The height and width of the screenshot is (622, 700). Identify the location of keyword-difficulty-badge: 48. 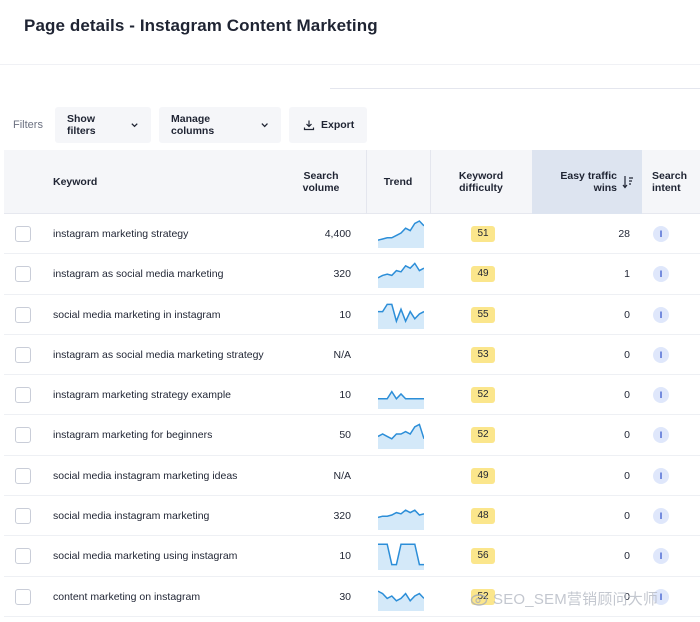
(483, 516).